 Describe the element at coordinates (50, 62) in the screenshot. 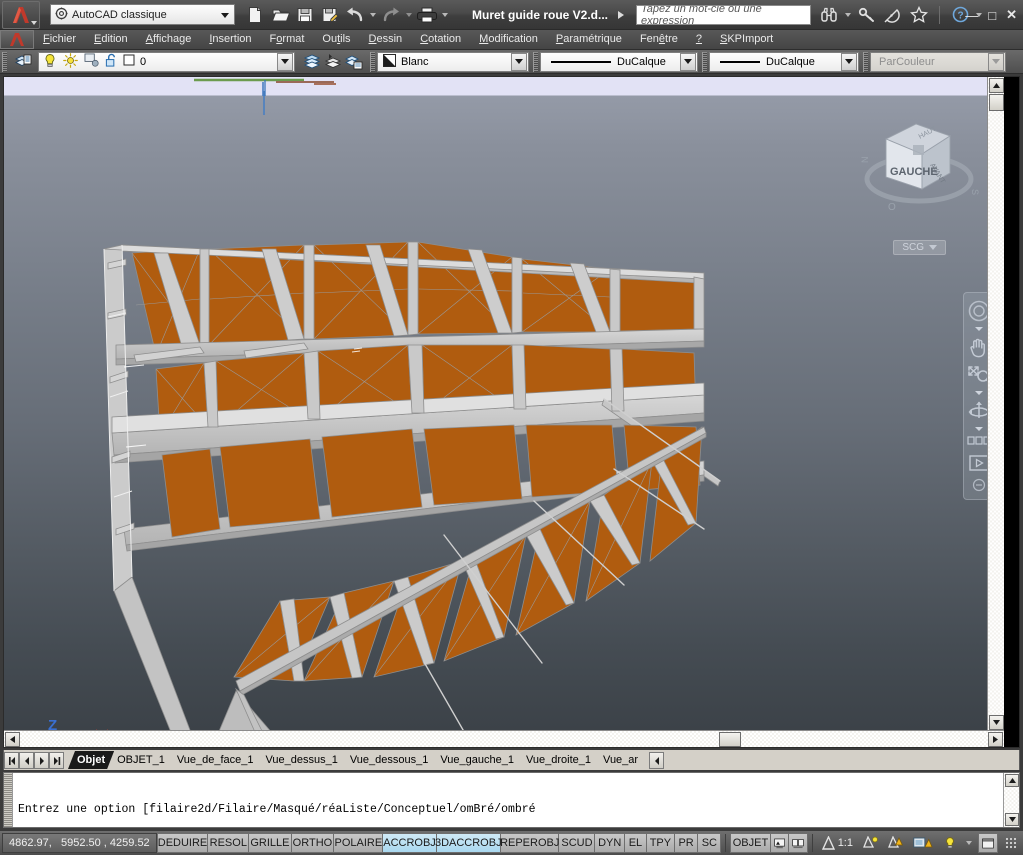

I see `layer-on-off-icon` at that location.